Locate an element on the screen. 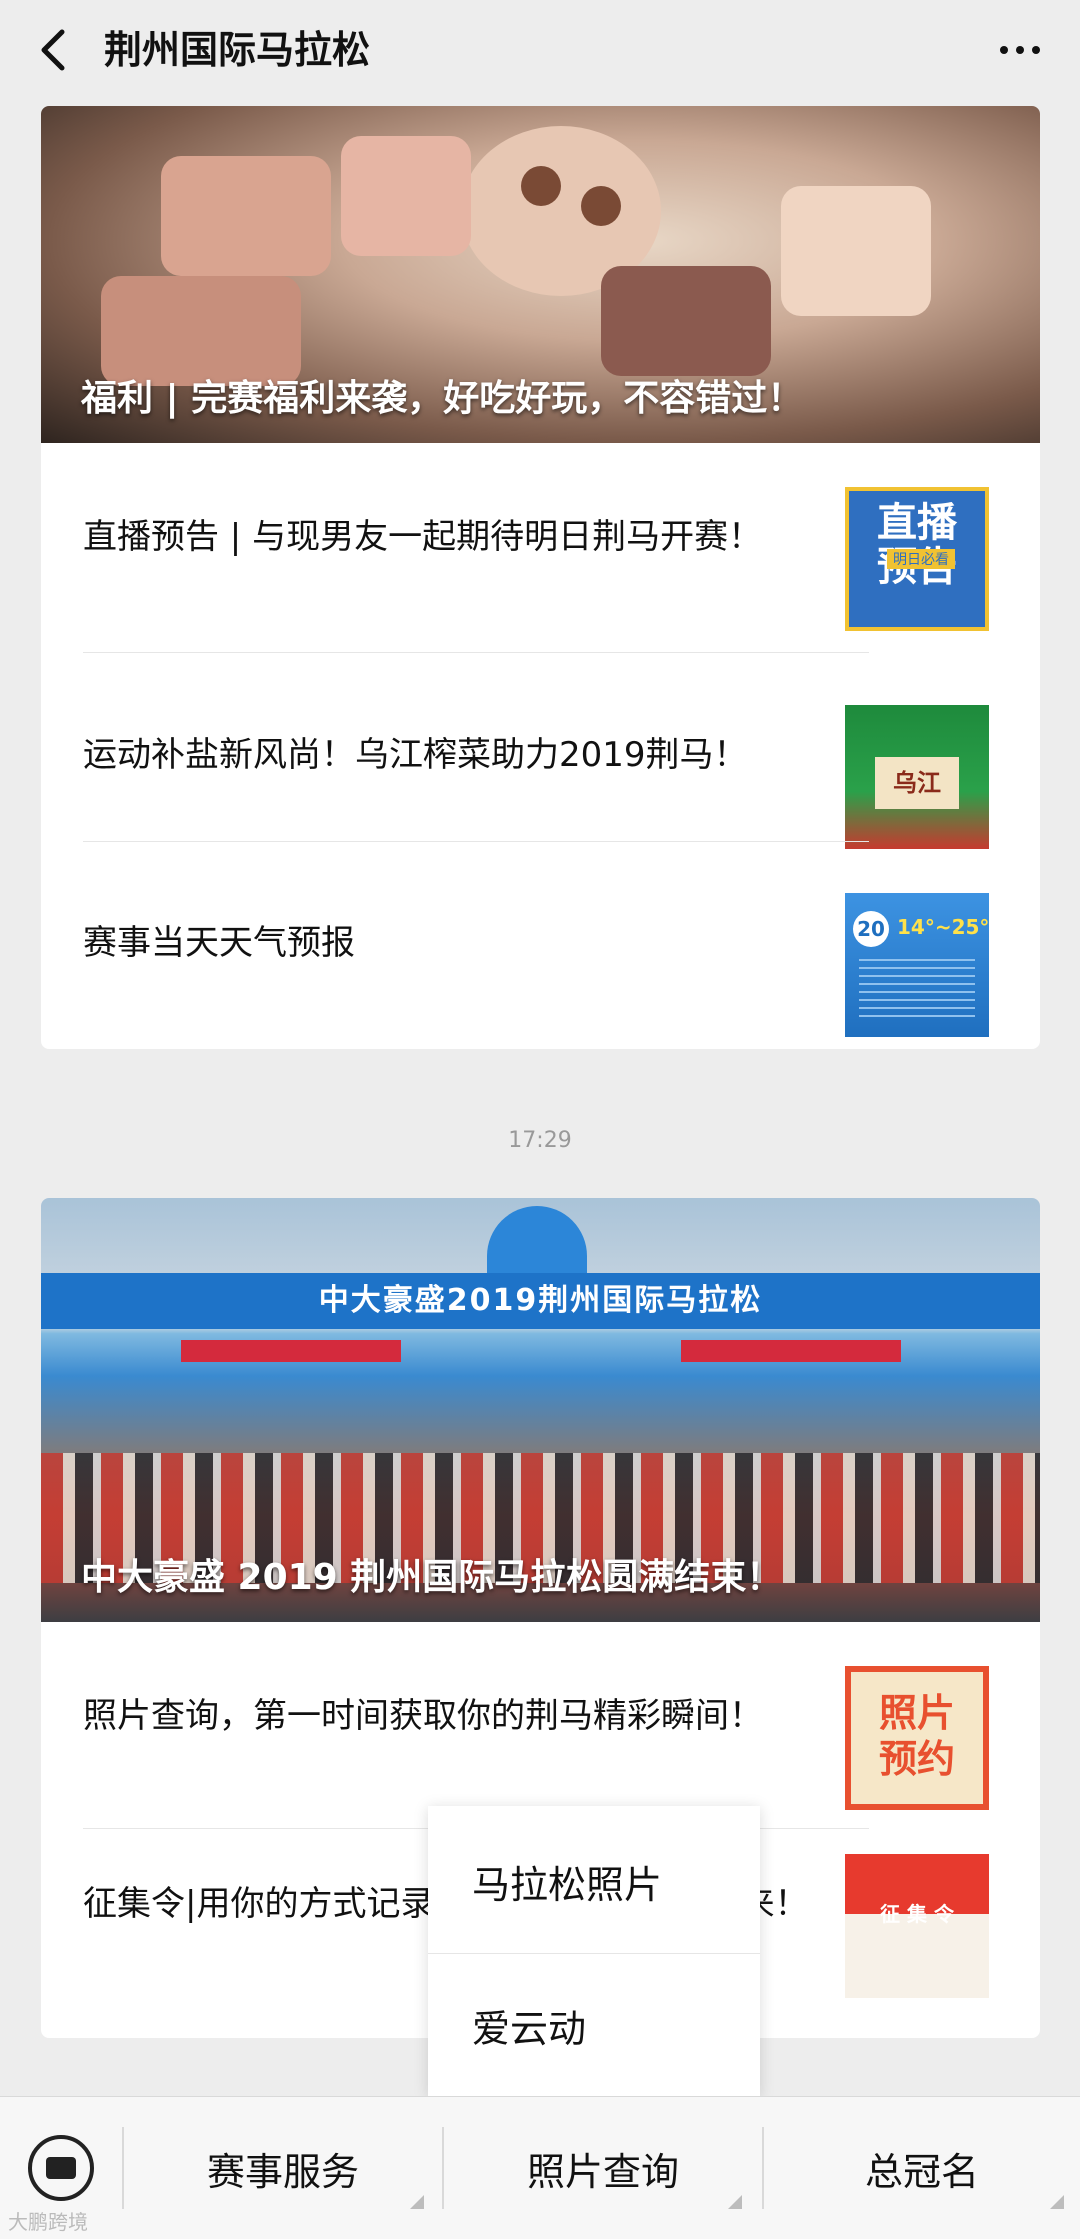  message-timestamp: 17:29 is located at coordinates (540, 1140).